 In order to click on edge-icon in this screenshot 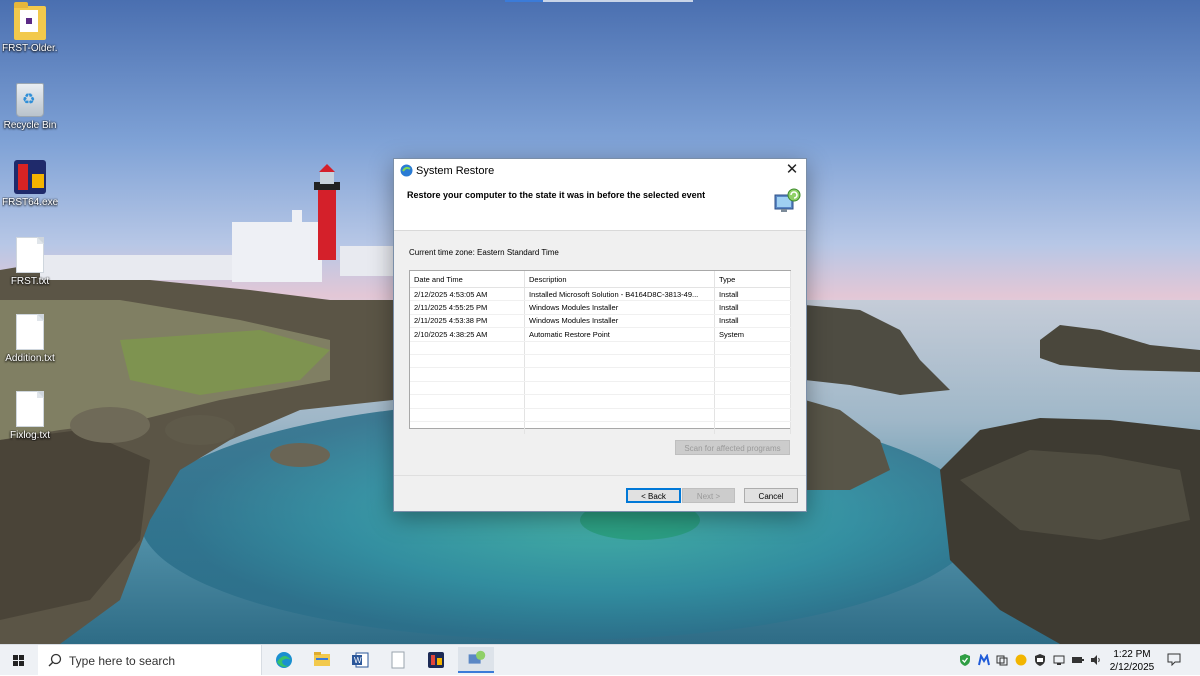, I will do `click(284, 660)`.